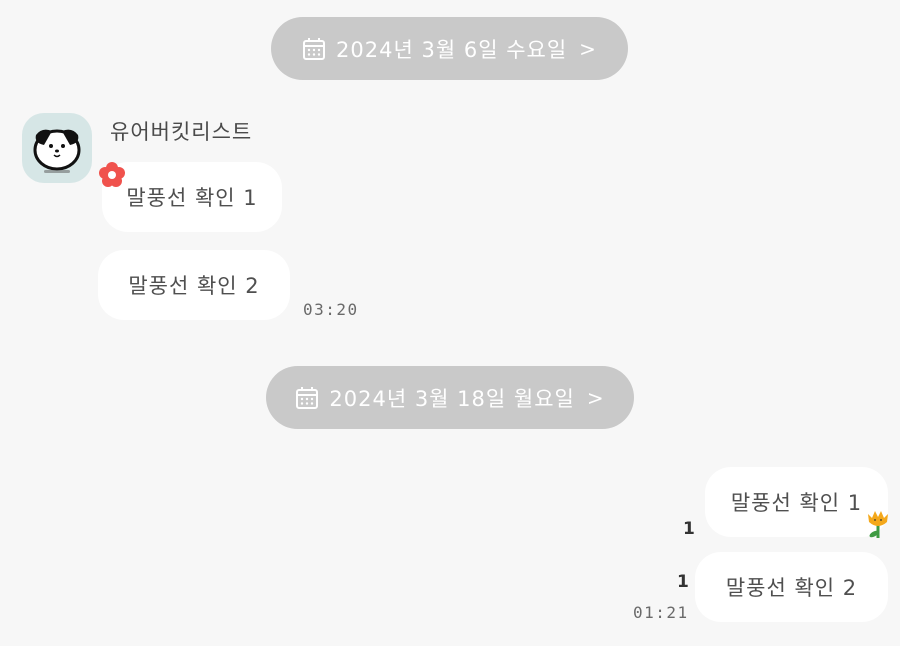  I want to click on puppy-avatar-icon, so click(57, 151).